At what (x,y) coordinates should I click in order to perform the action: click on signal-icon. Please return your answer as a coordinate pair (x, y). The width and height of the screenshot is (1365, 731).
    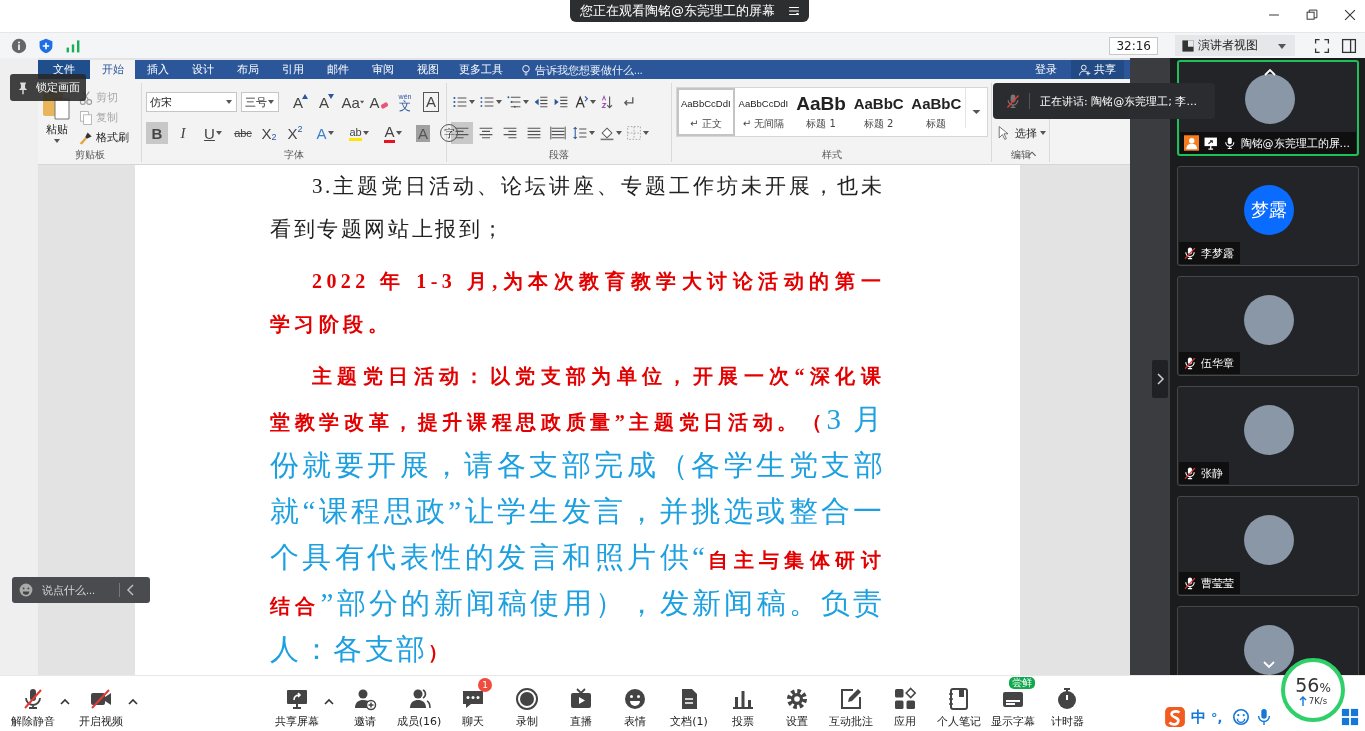
    Looking at the image, I should click on (73, 45).